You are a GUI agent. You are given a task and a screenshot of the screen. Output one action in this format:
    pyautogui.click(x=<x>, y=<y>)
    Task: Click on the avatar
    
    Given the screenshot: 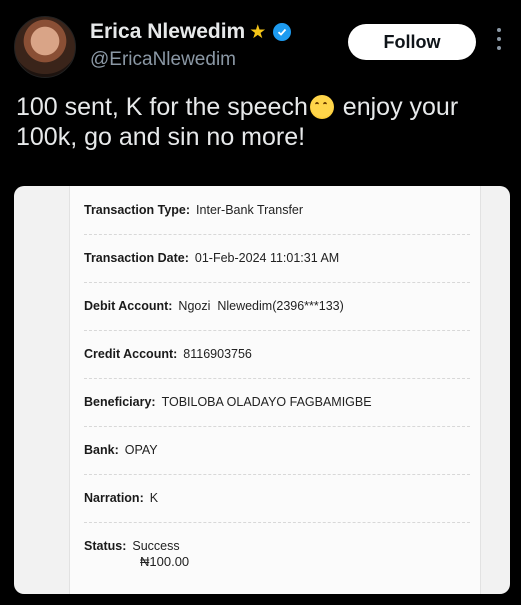 What is the action you would take?
    pyautogui.click(x=45, y=47)
    